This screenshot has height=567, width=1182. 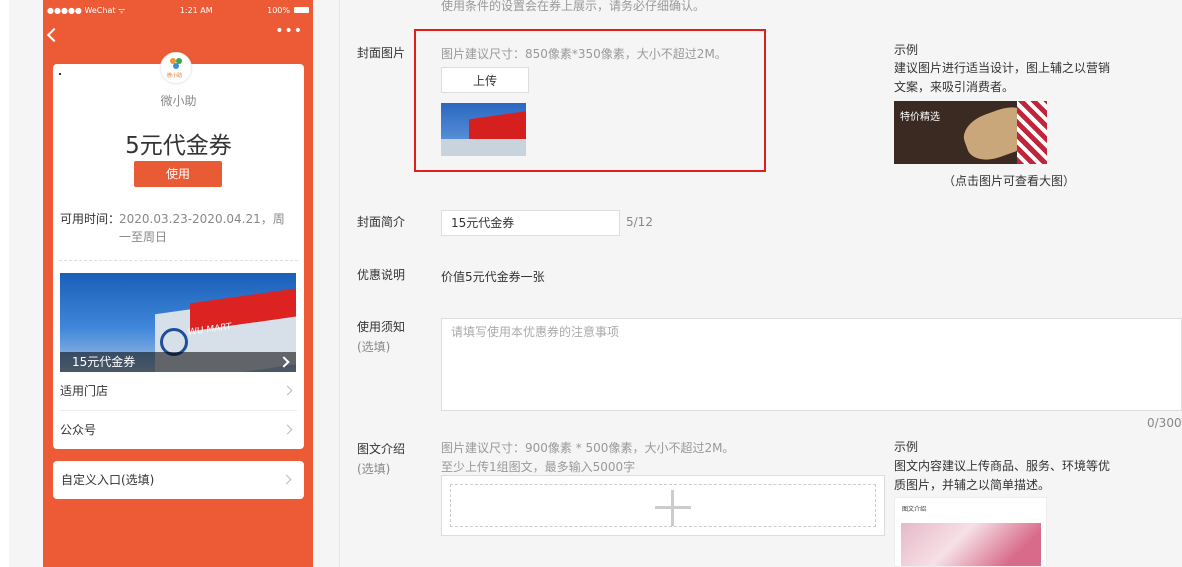 I want to click on valid-time-value: 2020.03.23-2020.04.21，周一至周日, so click(x=202, y=228).